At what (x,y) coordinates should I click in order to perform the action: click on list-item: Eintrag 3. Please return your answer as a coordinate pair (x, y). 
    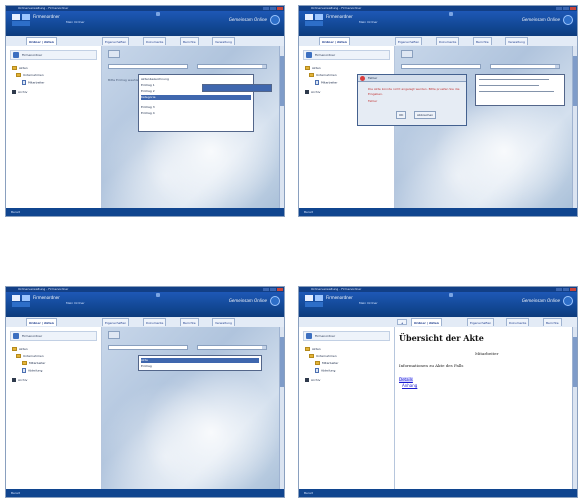
    Looking at the image, I should click on (196, 107).